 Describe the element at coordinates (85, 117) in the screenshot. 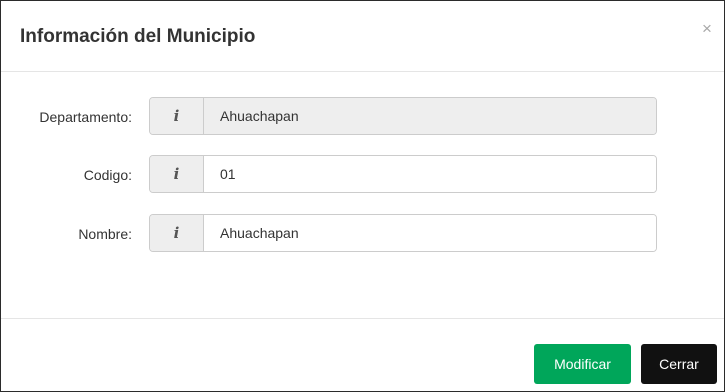

I see `departamento-label: Departamento:` at that location.